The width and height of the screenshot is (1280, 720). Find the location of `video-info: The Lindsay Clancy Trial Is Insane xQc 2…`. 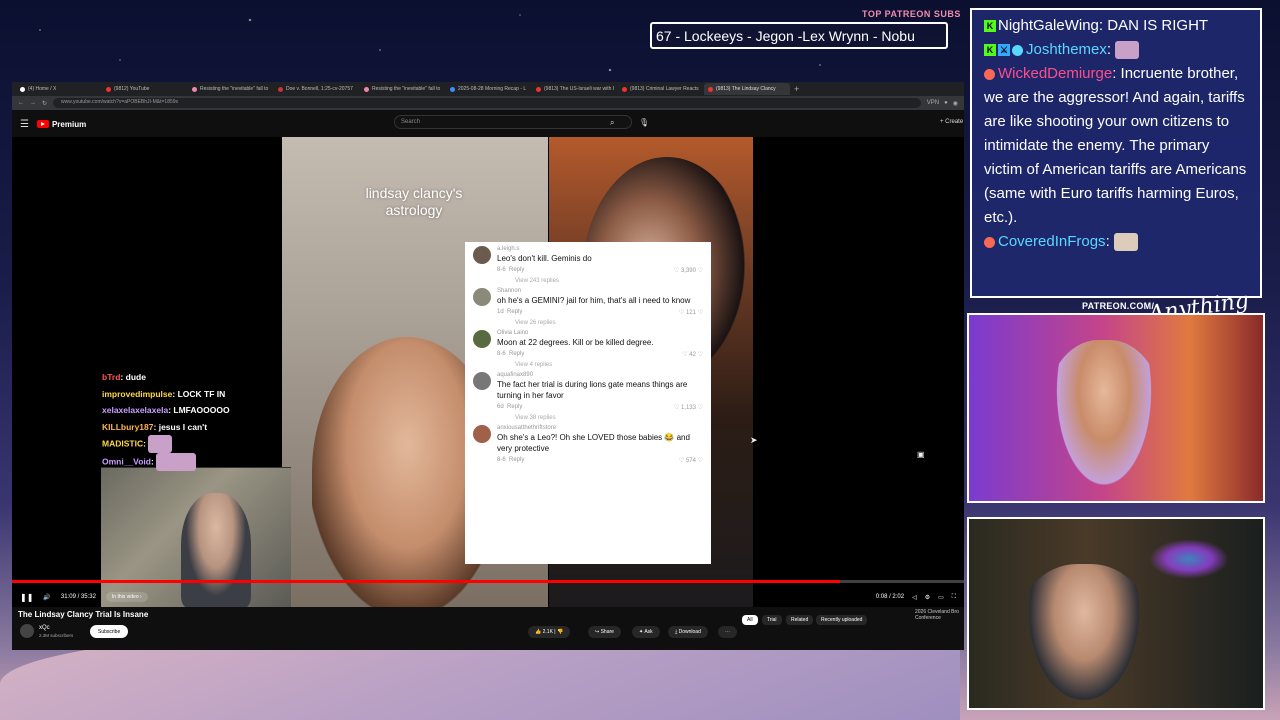

video-info: The Lindsay Clancy Trial Is Insane xQc 2… is located at coordinates (488, 628).